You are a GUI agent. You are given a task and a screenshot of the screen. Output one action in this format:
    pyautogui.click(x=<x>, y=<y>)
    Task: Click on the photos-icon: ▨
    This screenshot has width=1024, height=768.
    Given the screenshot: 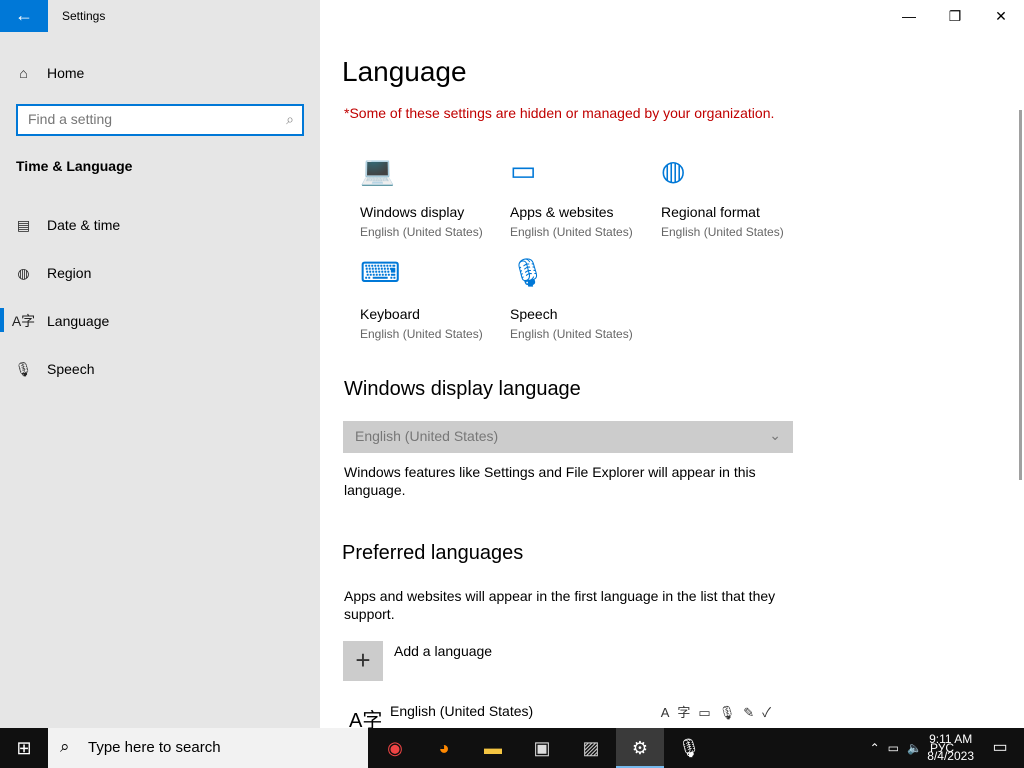 What is the action you would take?
    pyautogui.click(x=591, y=748)
    